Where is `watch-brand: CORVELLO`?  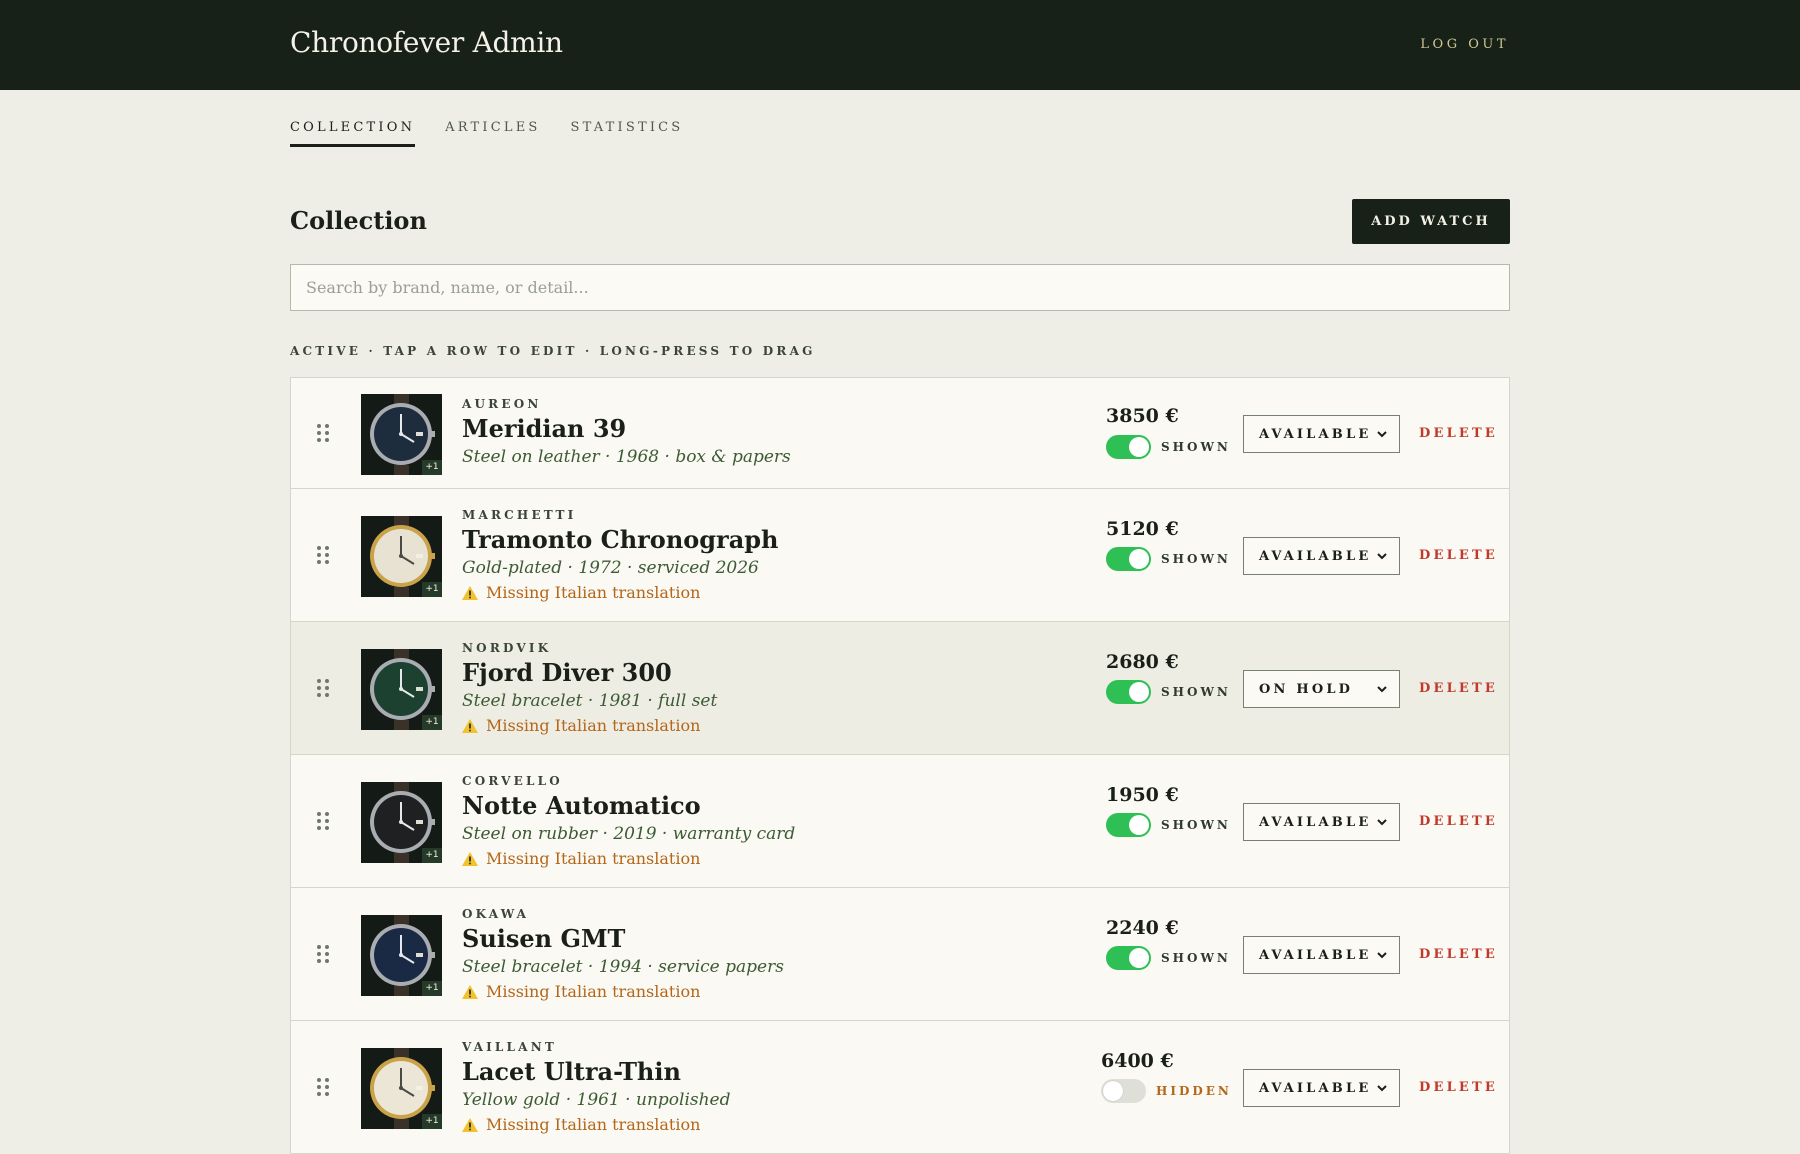
watch-brand: CORVELLO is located at coordinates (512, 781).